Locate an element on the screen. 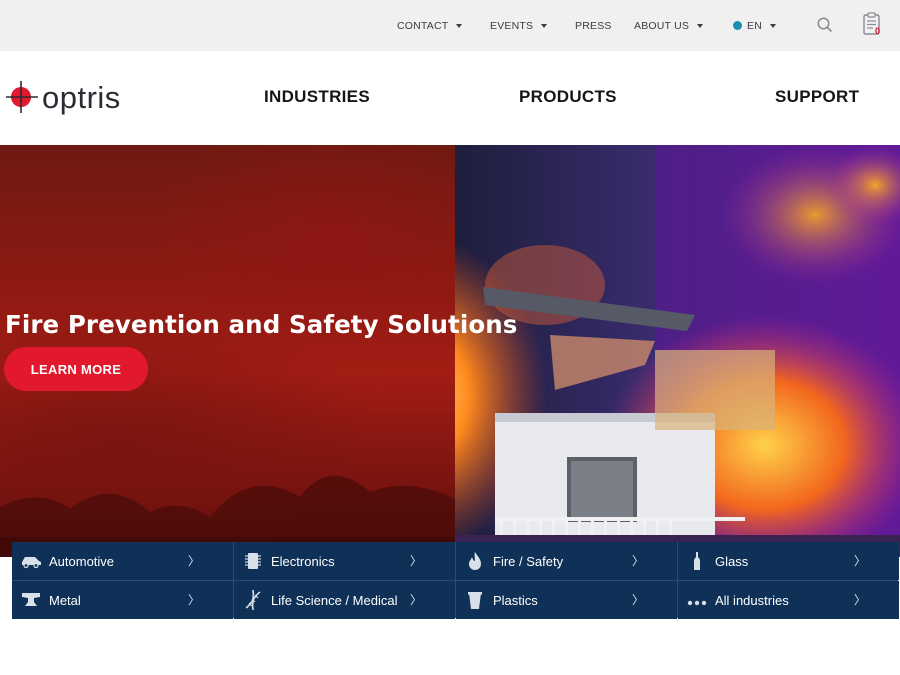  car-icon is located at coordinates (31, 563).